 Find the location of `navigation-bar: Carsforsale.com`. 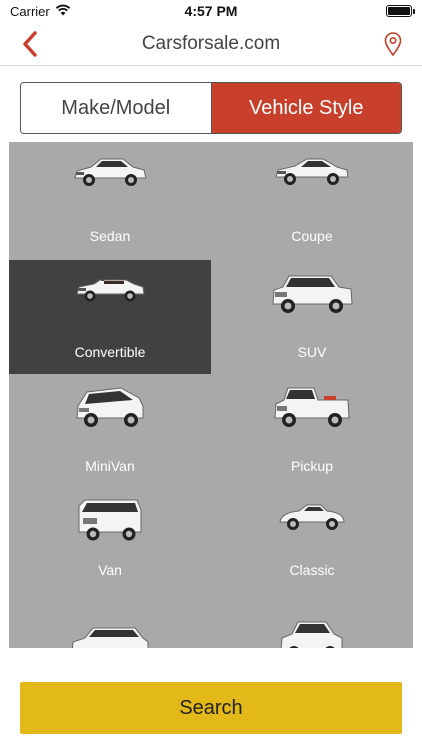

navigation-bar: Carsforsale.com is located at coordinates (211, 44).